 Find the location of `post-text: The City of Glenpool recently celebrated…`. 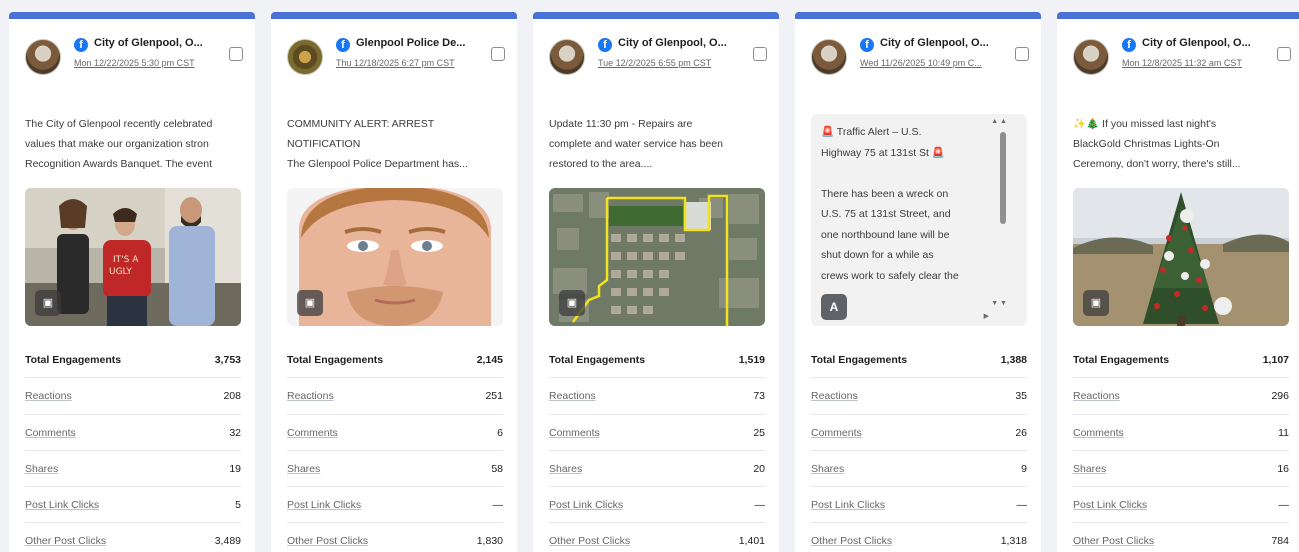

post-text: The City of Glenpool recently celebrated… is located at coordinates (119, 144).